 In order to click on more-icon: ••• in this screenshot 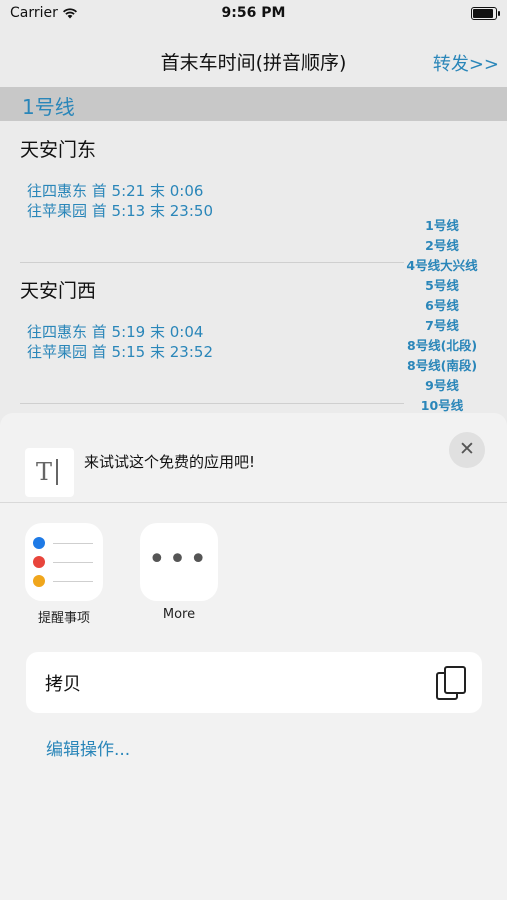, I will do `click(179, 562)`.